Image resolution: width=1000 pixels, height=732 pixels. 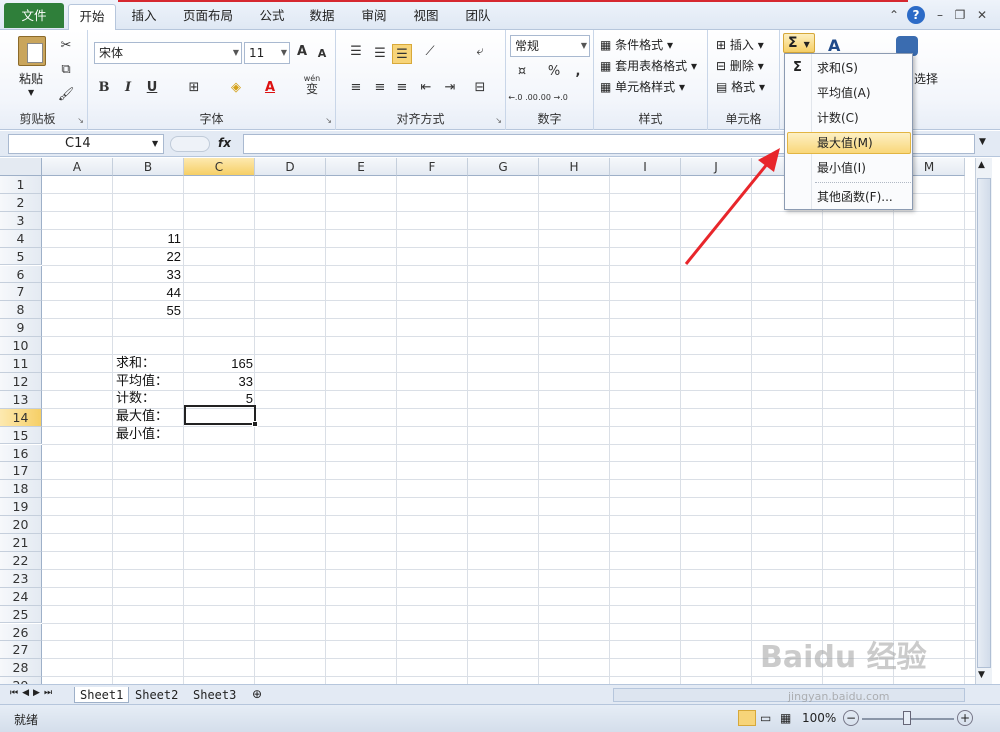 What do you see at coordinates (844, 93) in the screenshot?
I see `menu-item-average: 平均值(A)` at bounding box center [844, 93].